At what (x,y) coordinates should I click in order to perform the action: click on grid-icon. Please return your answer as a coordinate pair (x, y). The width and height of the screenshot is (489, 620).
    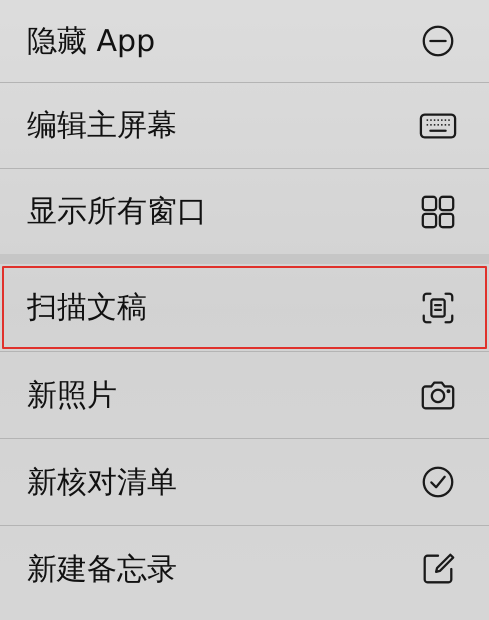
    Looking at the image, I should click on (438, 211).